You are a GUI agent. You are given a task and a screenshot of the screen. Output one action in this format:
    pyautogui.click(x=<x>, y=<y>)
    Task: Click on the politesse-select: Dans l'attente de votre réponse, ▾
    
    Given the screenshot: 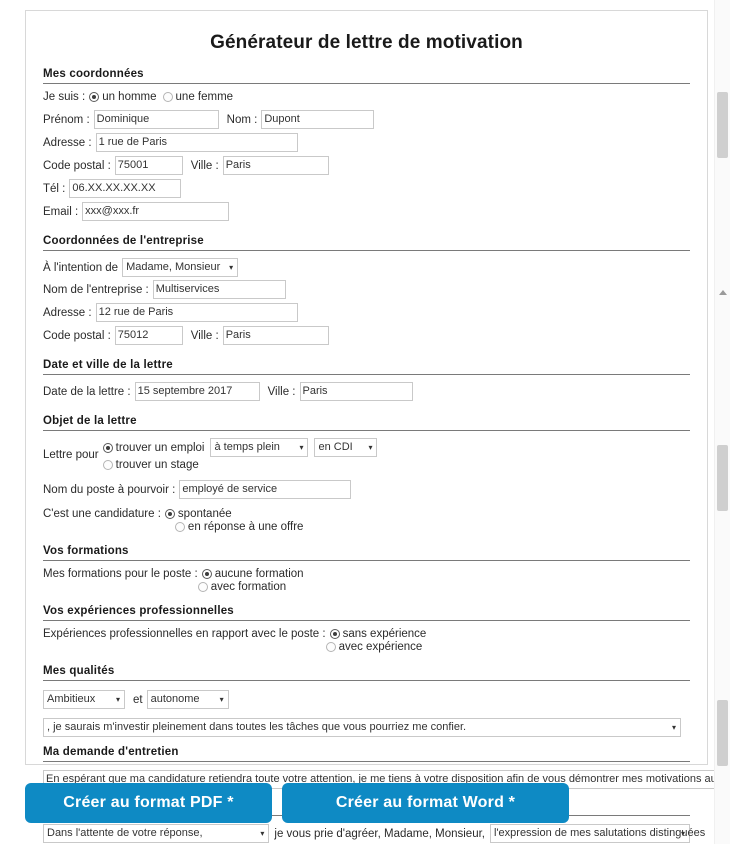 What is the action you would take?
    pyautogui.click(x=156, y=833)
    